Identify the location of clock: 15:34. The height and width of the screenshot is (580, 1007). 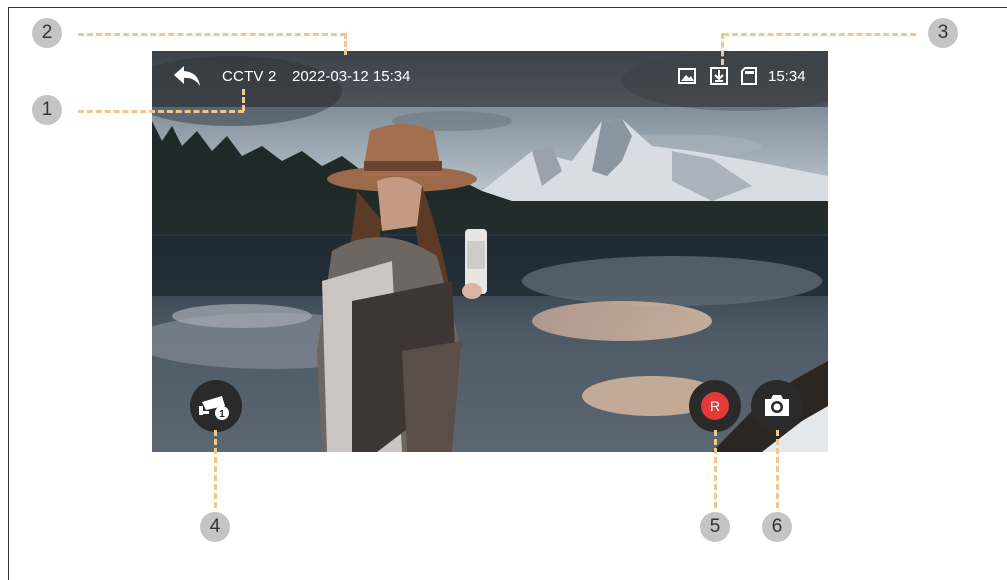
(787, 76).